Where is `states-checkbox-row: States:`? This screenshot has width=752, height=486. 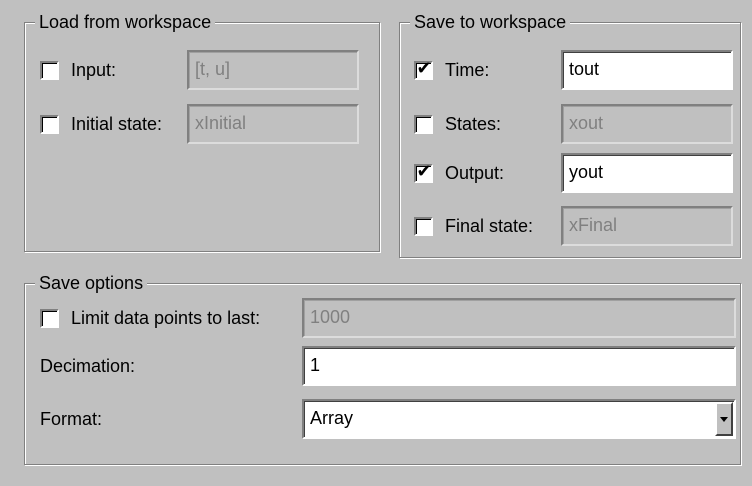
states-checkbox-row: States: is located at coordinates (457, 124).